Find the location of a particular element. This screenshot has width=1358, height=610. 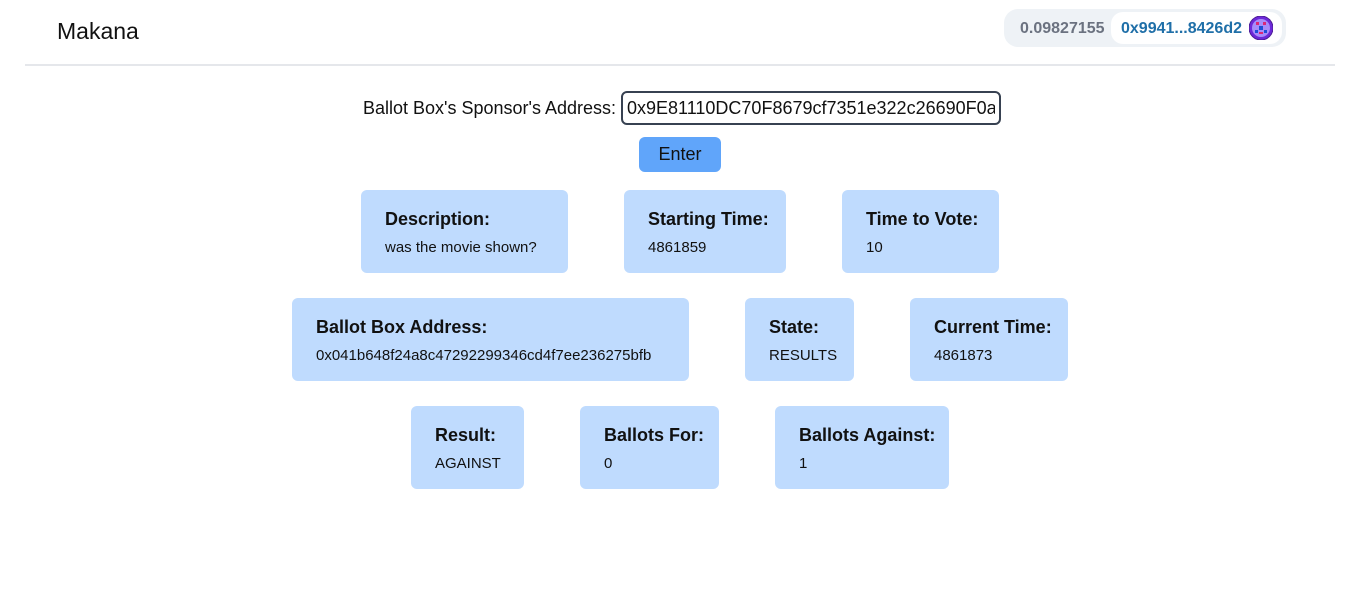

identicon-avatar-icon is located at coordinates (1261, 28).